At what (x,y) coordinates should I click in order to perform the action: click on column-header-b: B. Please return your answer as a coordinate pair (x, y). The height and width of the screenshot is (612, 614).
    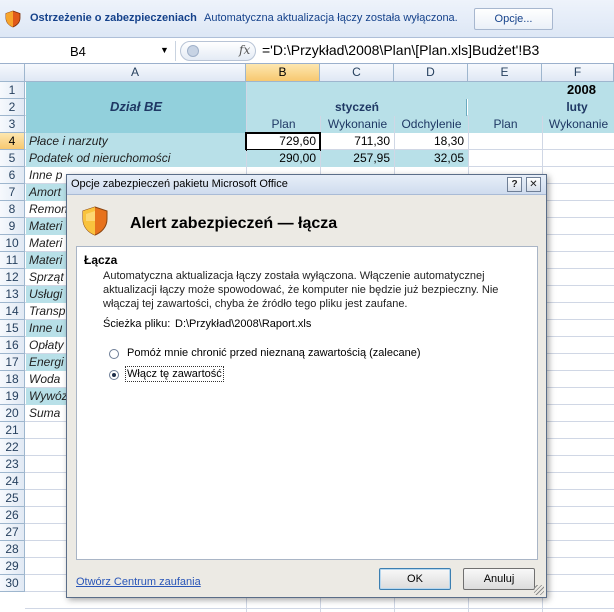
    Looking at the image, I should click on (283, 73).